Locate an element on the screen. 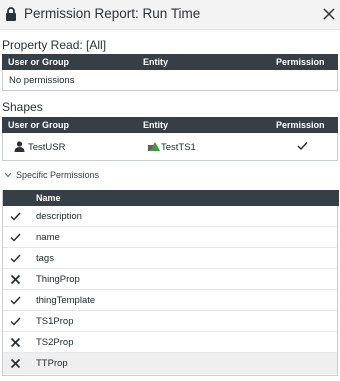 Image resolution: width=340 pixels, height=381 pixels. permission-name: name is located at coordinates (48, 237).